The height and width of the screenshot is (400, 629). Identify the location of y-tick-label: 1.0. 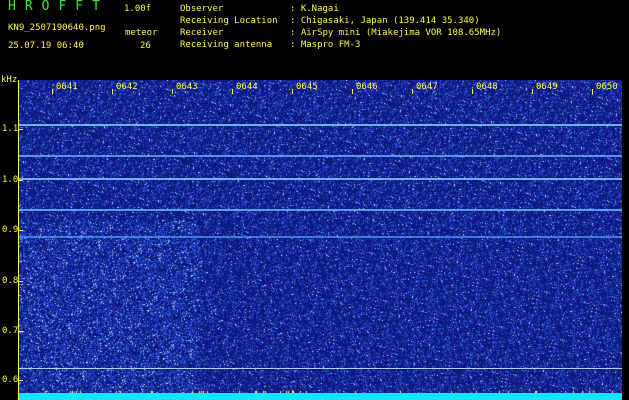
(10, 180).